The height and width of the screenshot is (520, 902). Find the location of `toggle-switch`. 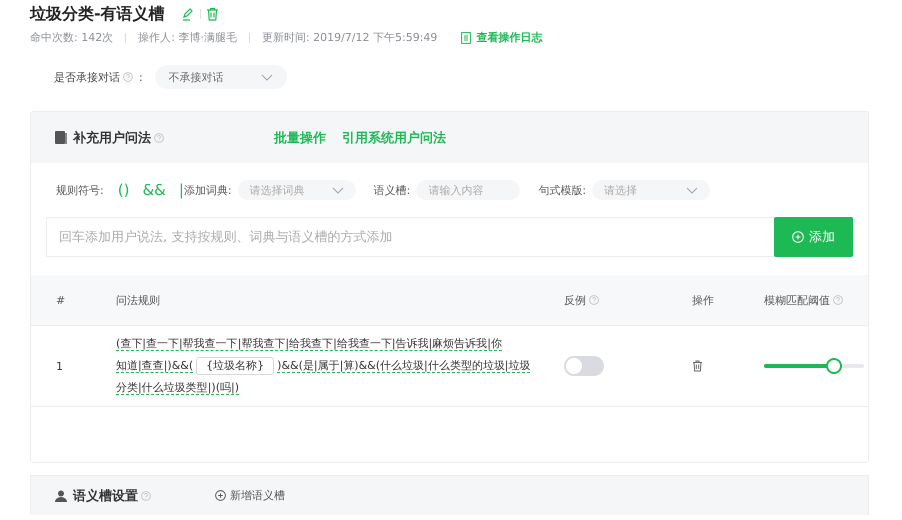

toggle-switch is located at coordinates (584, 366).